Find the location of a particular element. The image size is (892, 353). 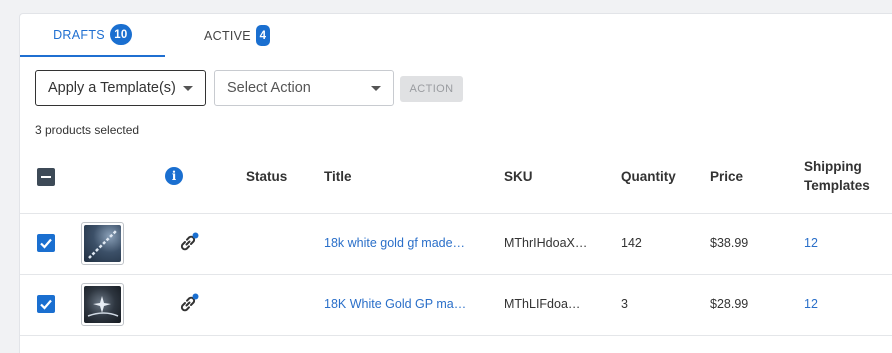

column-header-price: Price is located at coordinates (726, 176).